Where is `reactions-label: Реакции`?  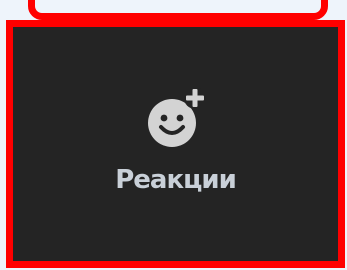
reactions-label: Реакции is located at coordinates (176, 180).